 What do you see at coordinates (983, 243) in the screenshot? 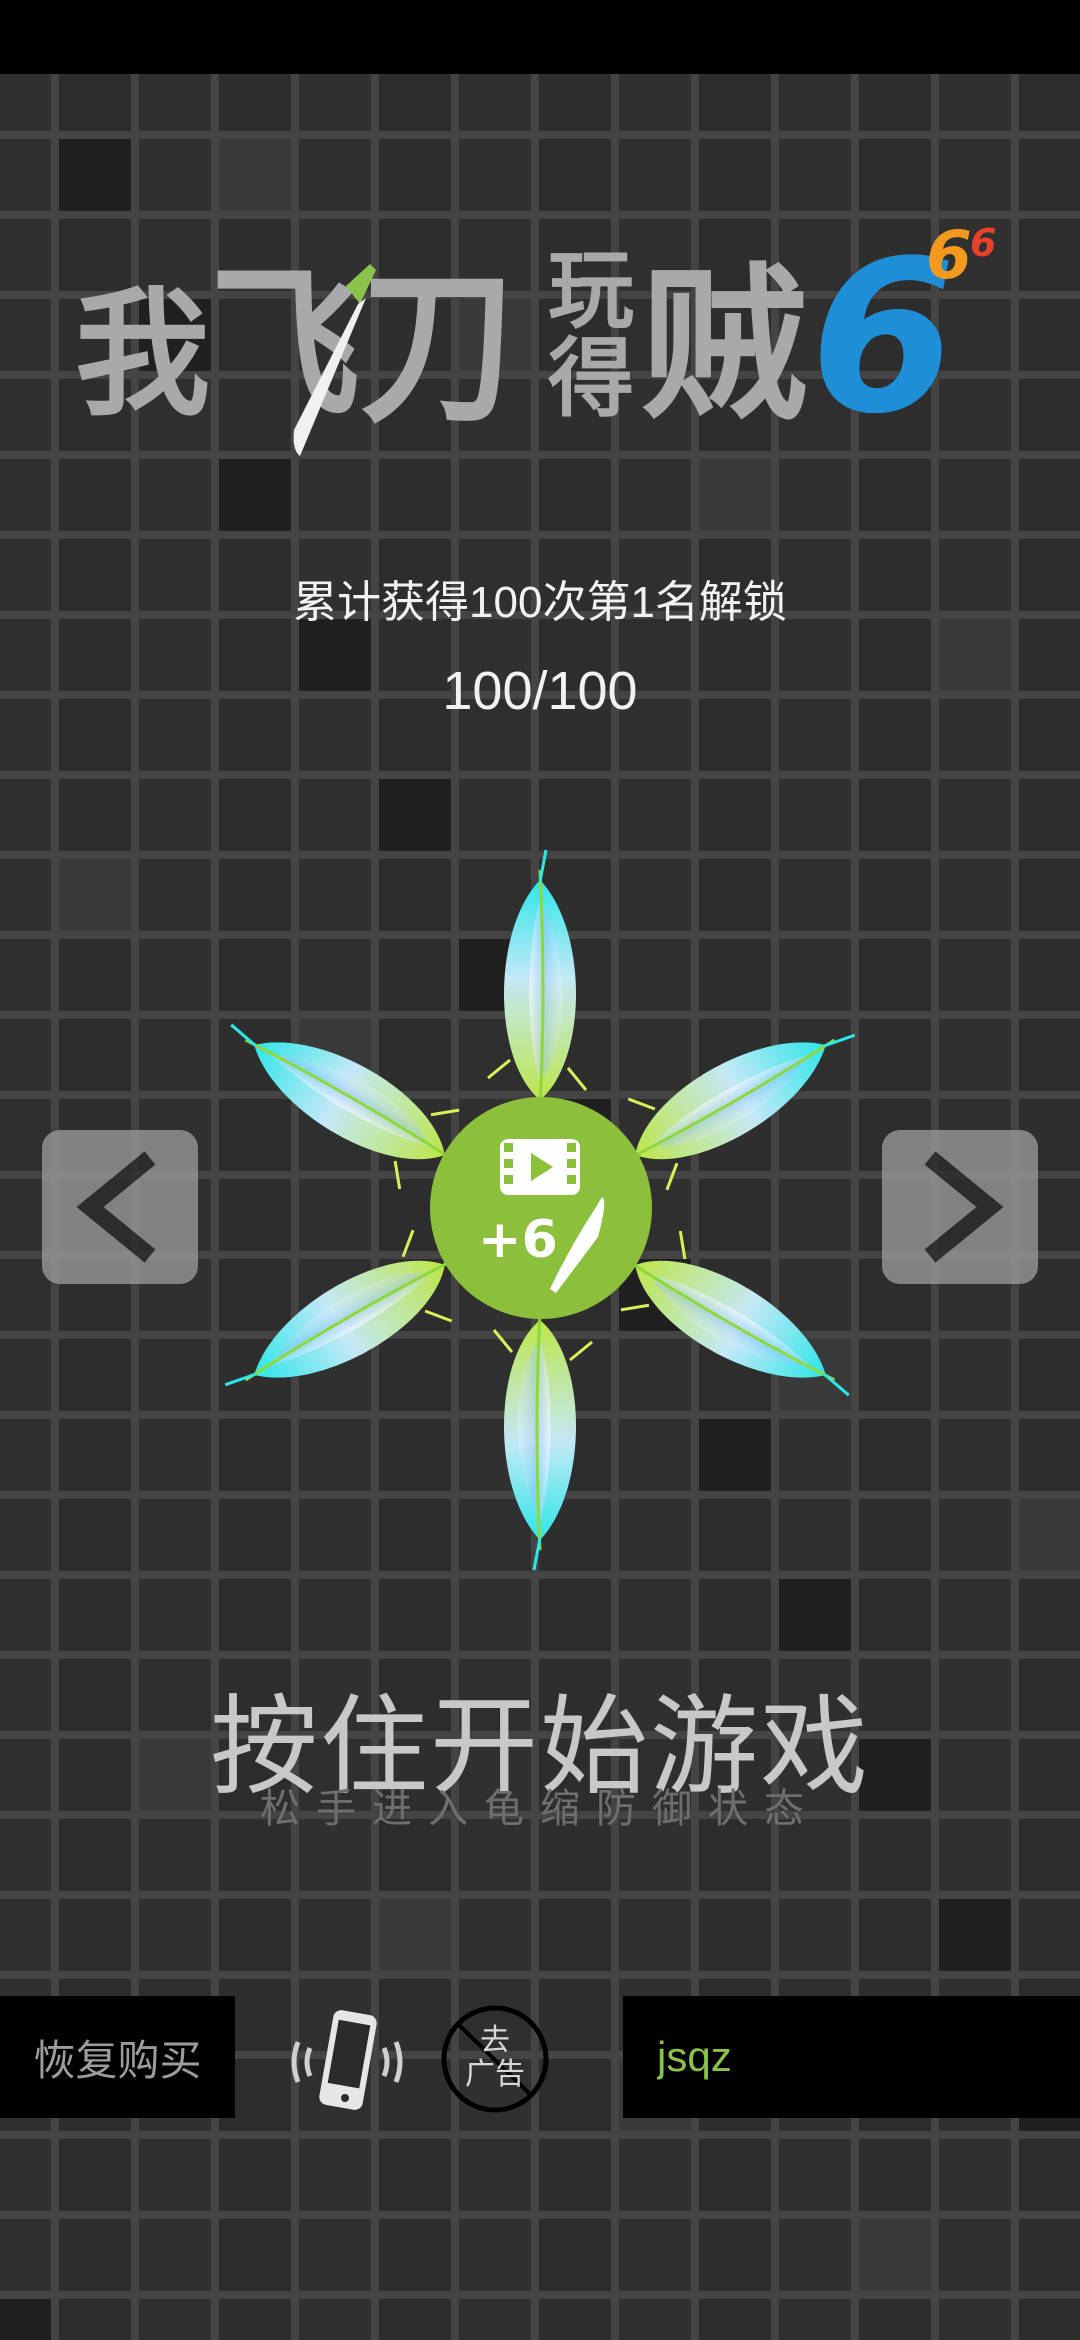
I see `logo-sup-6-red: 6` at bounding box center [983, 243].